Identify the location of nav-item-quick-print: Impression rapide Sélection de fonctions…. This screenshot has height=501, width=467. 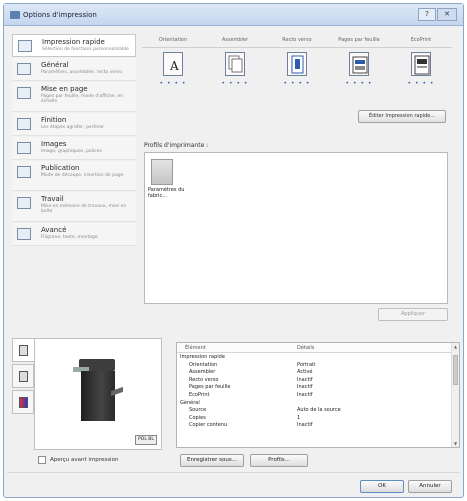
(74, 45).